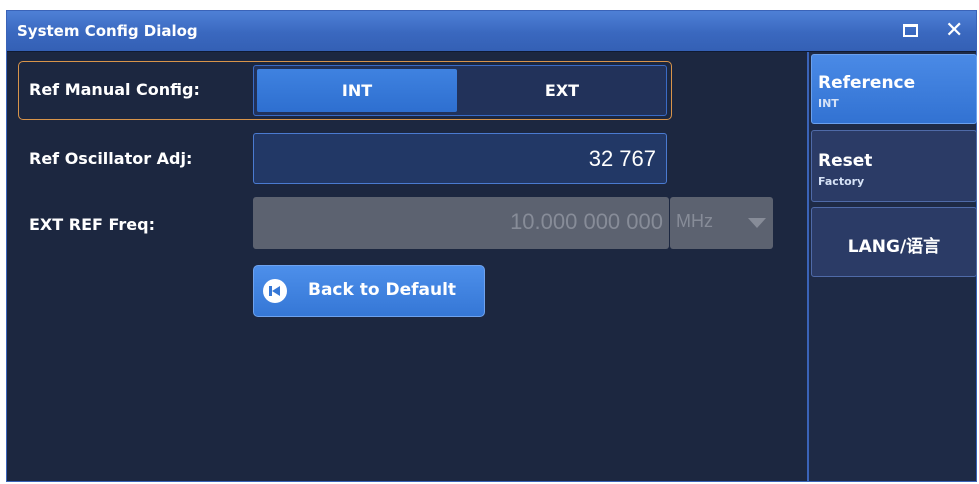  Describe the element at coordinates (622, 158) in the screenshot. I see `ref-oscillator-adj-value: 32 767` at that location.